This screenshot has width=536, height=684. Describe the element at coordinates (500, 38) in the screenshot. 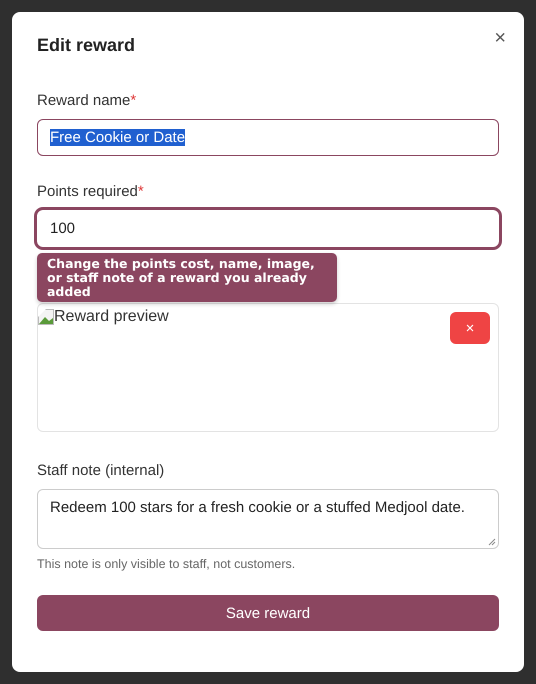

I see `close-button: ×` at that location.